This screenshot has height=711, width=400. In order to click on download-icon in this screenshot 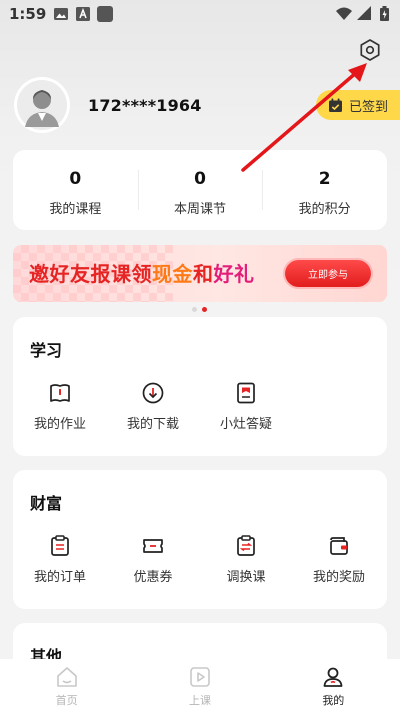, I will do `click(153, 393)`.